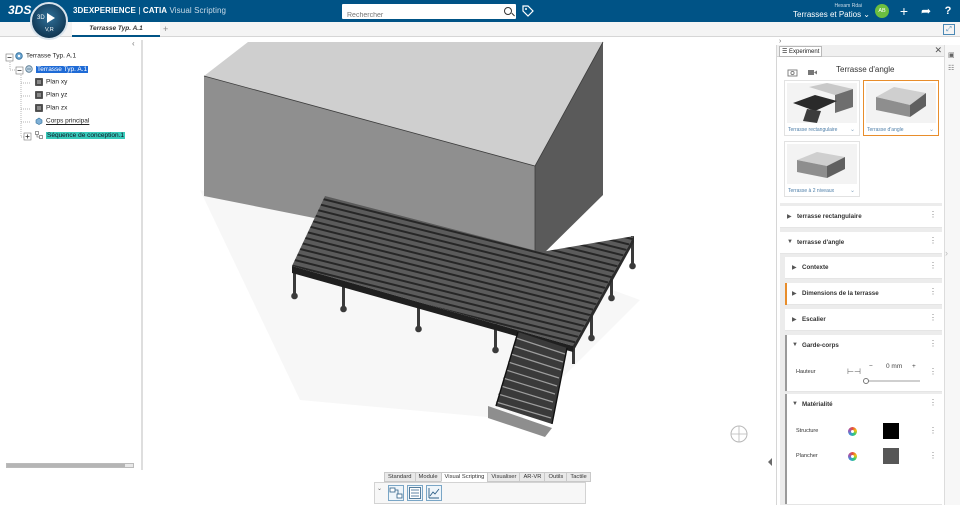  I want to click on view-navigator-icon, so click(739, 434).